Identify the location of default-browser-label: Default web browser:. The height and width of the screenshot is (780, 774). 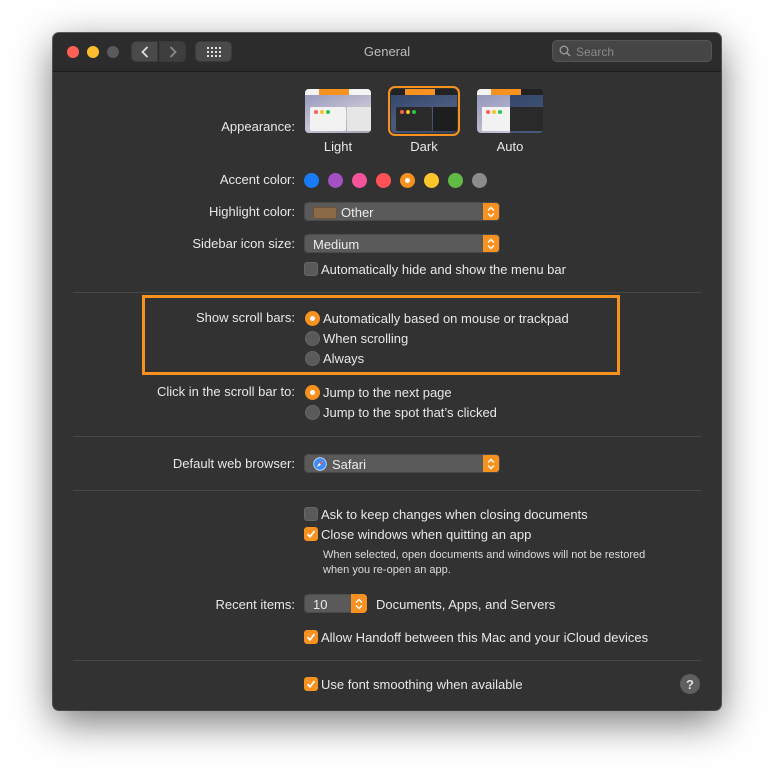
(233, 463).